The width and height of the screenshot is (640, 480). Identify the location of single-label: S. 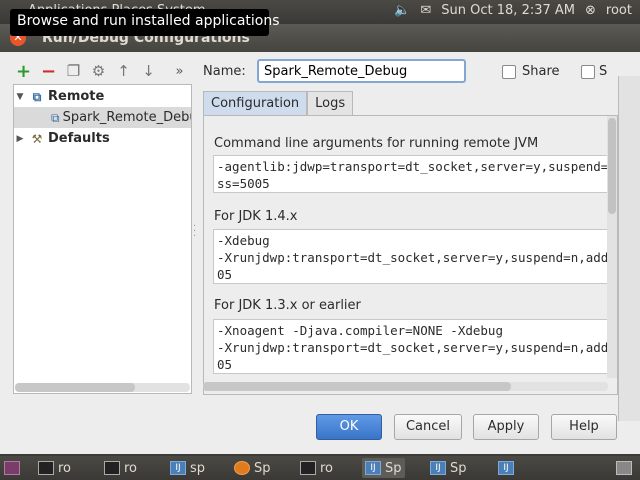
(603, 71).